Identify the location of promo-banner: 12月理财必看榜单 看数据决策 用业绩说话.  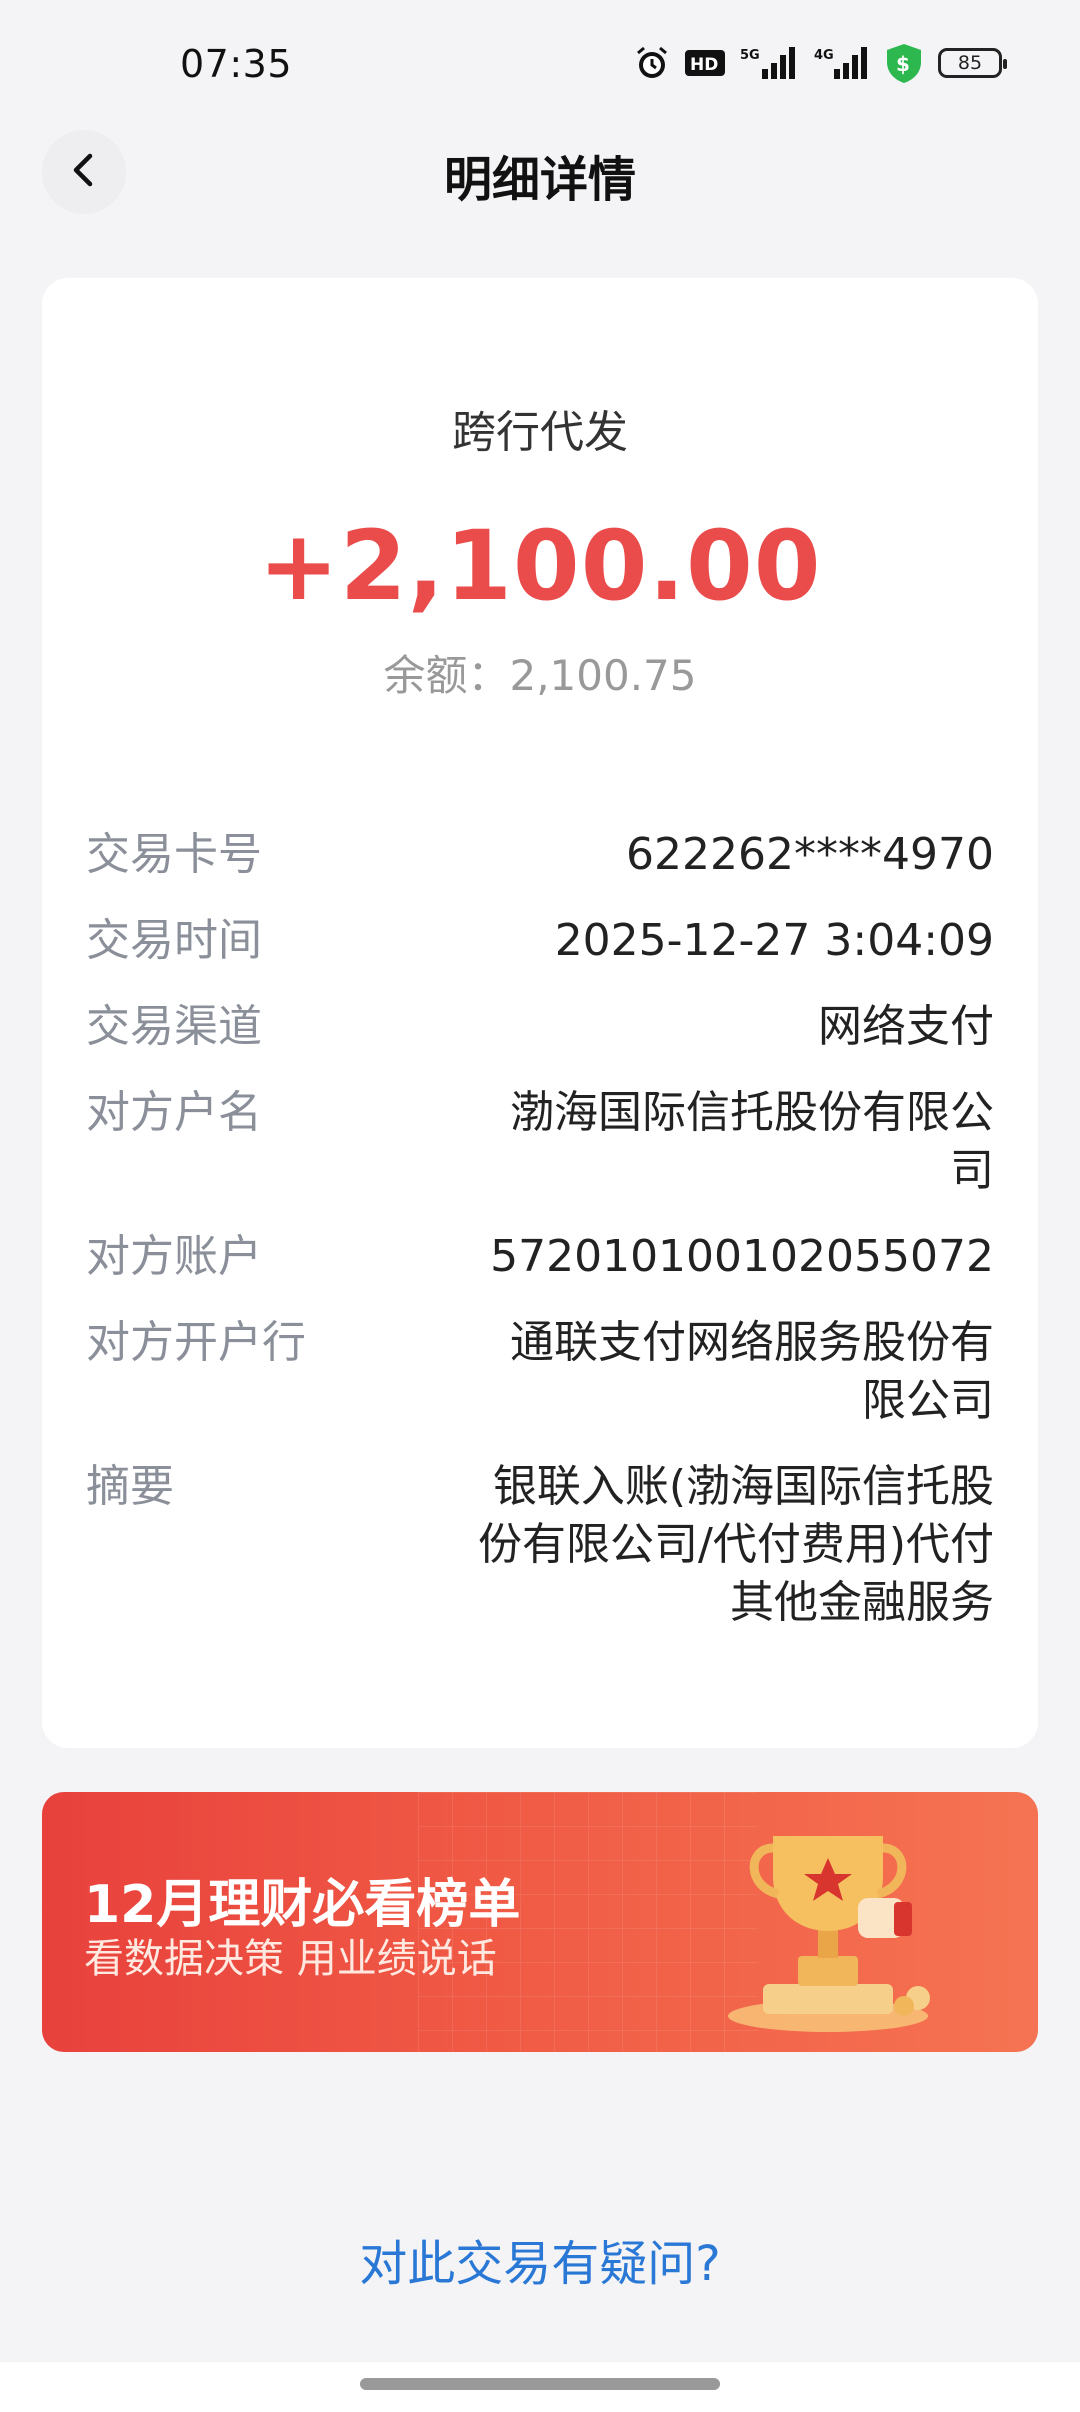
(540, 1922).